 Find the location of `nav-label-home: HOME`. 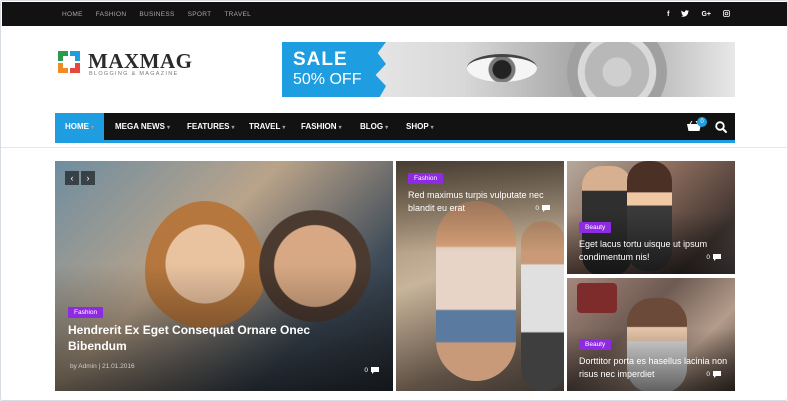

nav-label-home: HOME is located at coordinates (77, 126).